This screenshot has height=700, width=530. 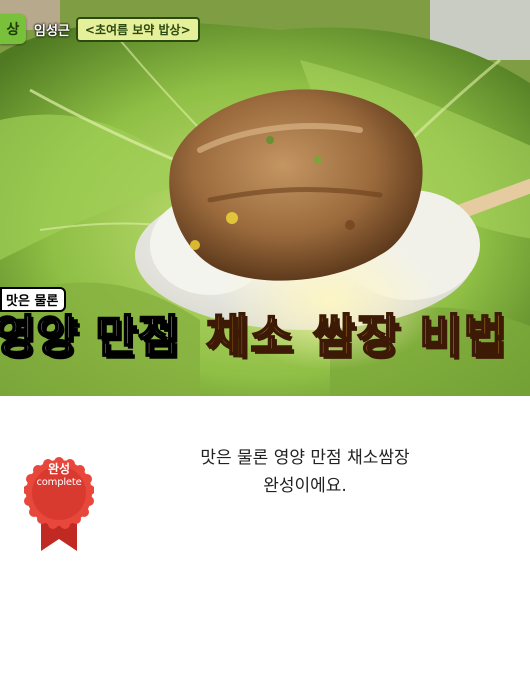 What do you see at coordinates (52, 31) in the screenshot?
I see `host-name: 임성근` at bounding box center [52, 31].